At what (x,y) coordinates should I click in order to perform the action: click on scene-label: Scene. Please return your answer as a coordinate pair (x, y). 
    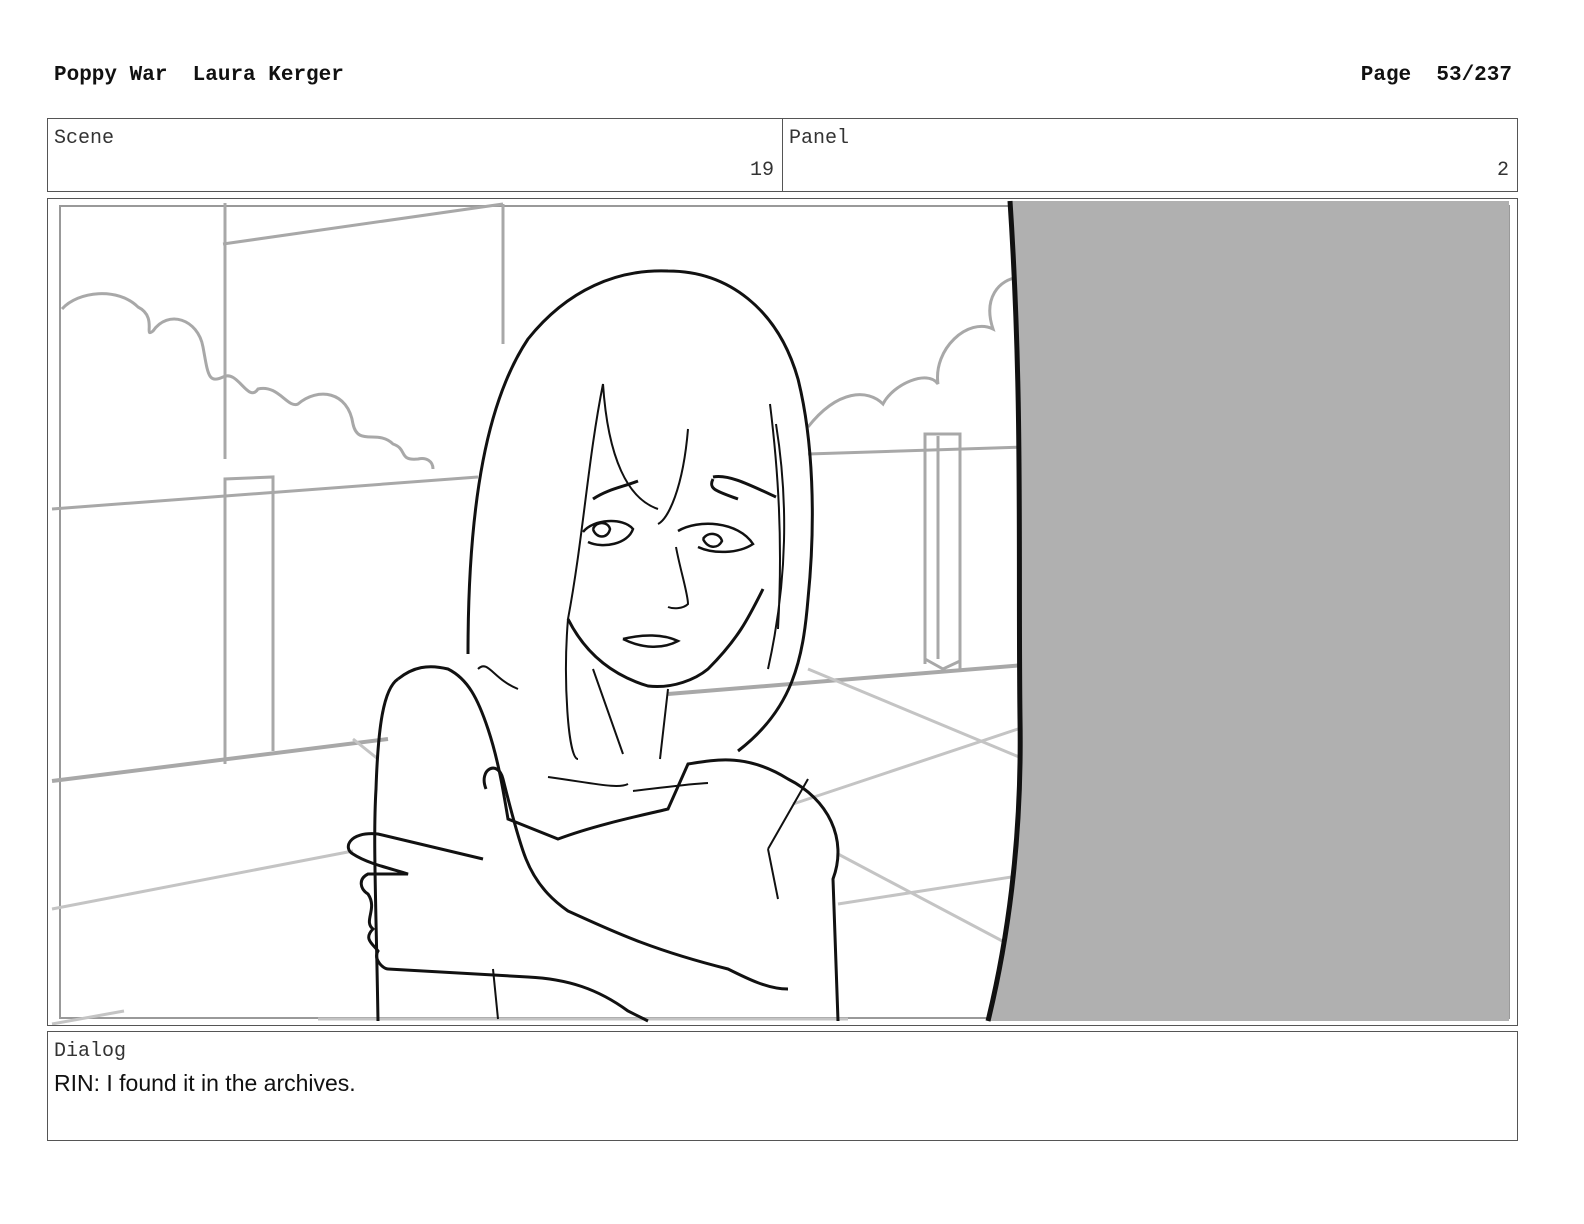
    Looking at the image, I should click on (84, 138).